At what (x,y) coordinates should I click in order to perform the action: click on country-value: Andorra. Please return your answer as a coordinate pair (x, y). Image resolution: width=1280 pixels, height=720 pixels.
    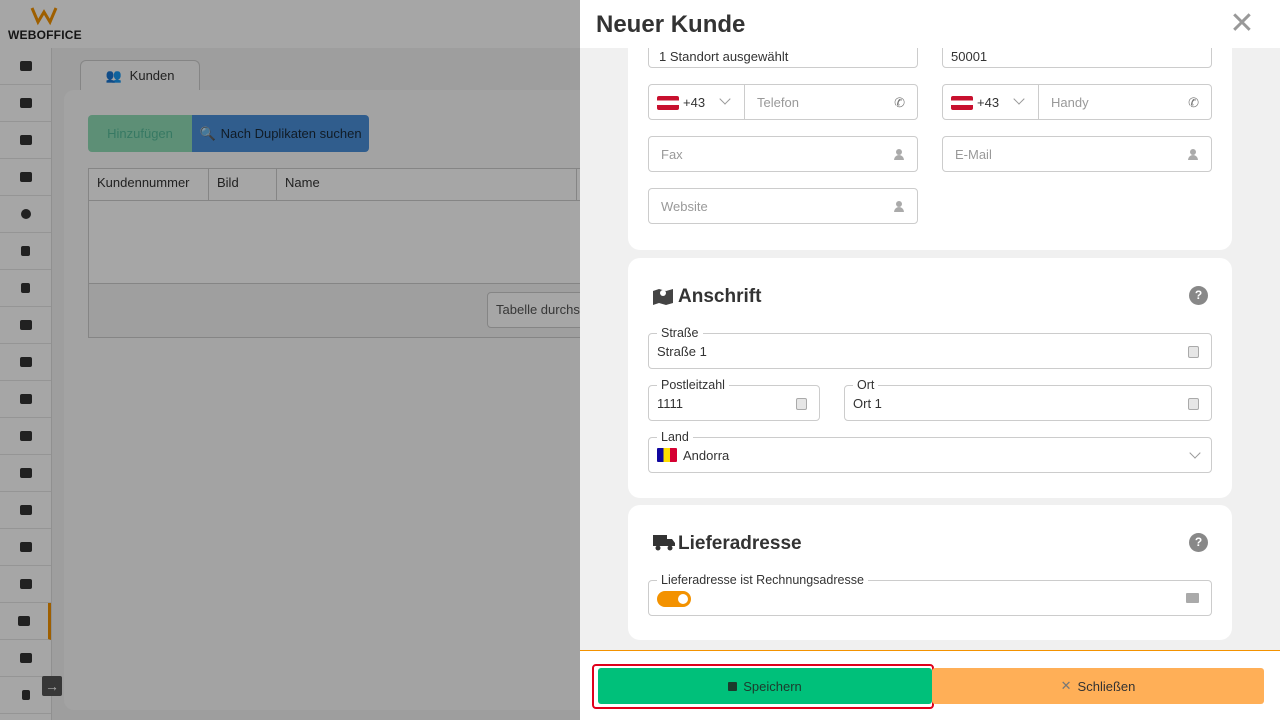
    Looking at the image, I should click on (706, 455).